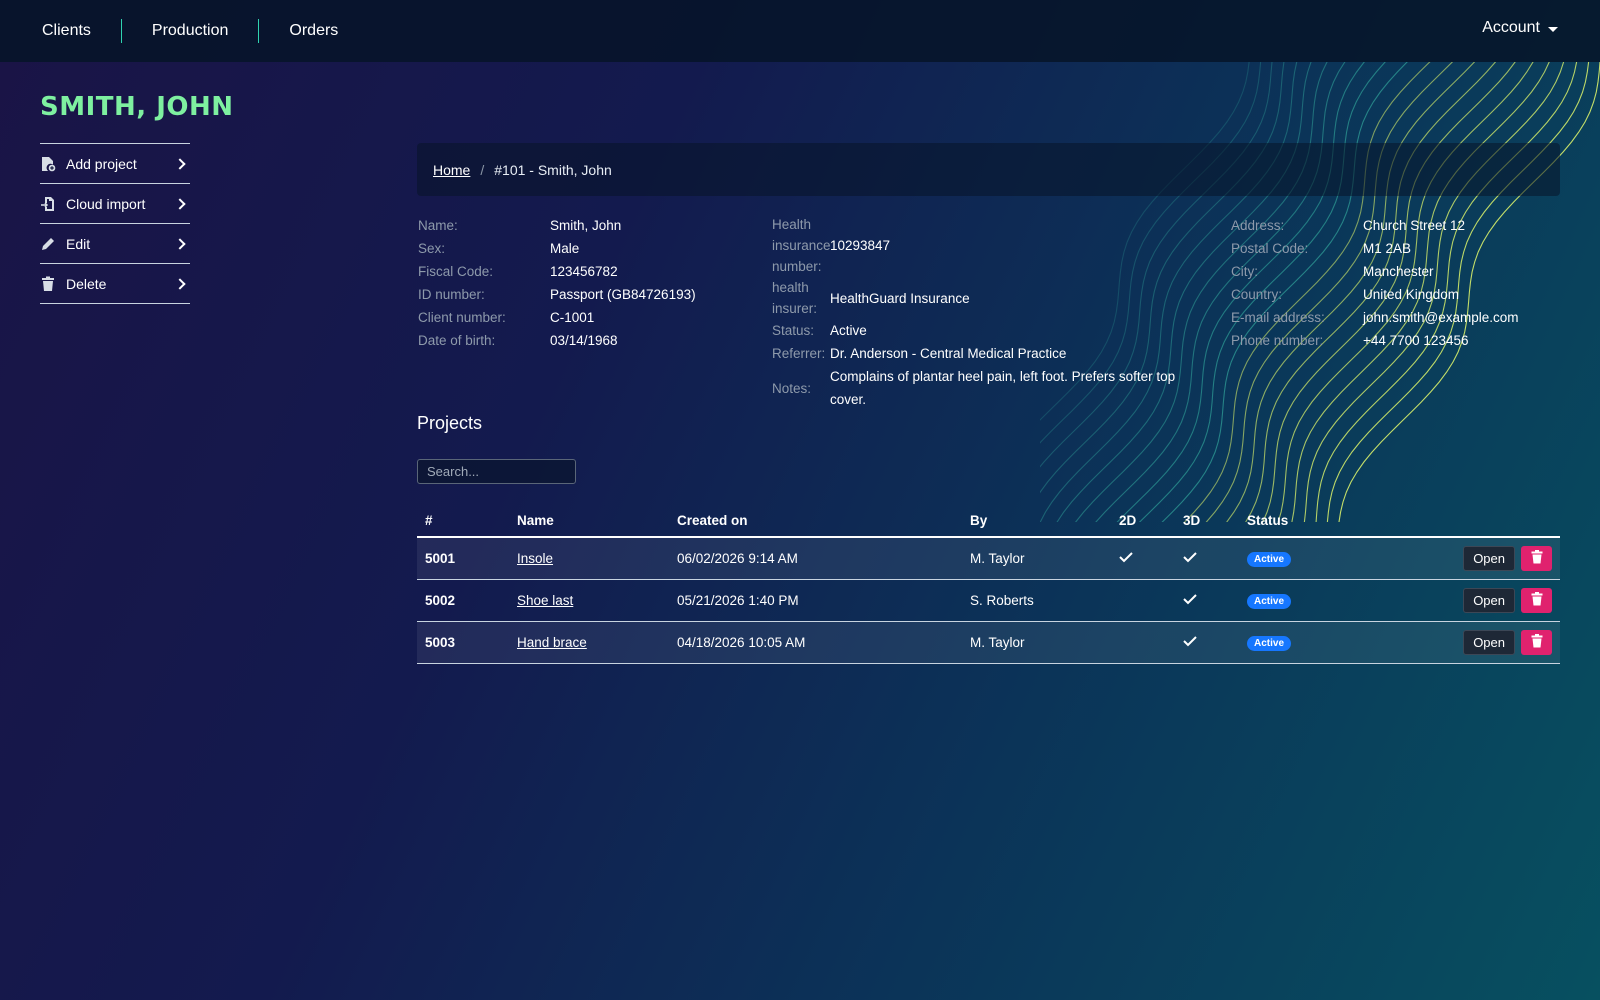  Describe the element at coordinates (584, 340) in the screenshot. I see `info-value: 03/14/1968` at that location.